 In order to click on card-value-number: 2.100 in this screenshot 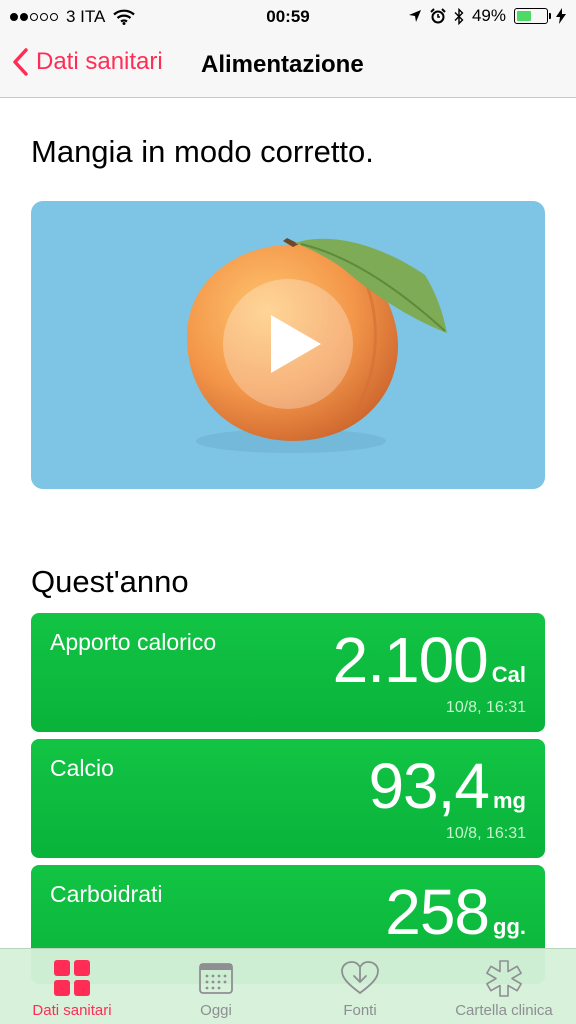, I will do `click(410, 660)`.